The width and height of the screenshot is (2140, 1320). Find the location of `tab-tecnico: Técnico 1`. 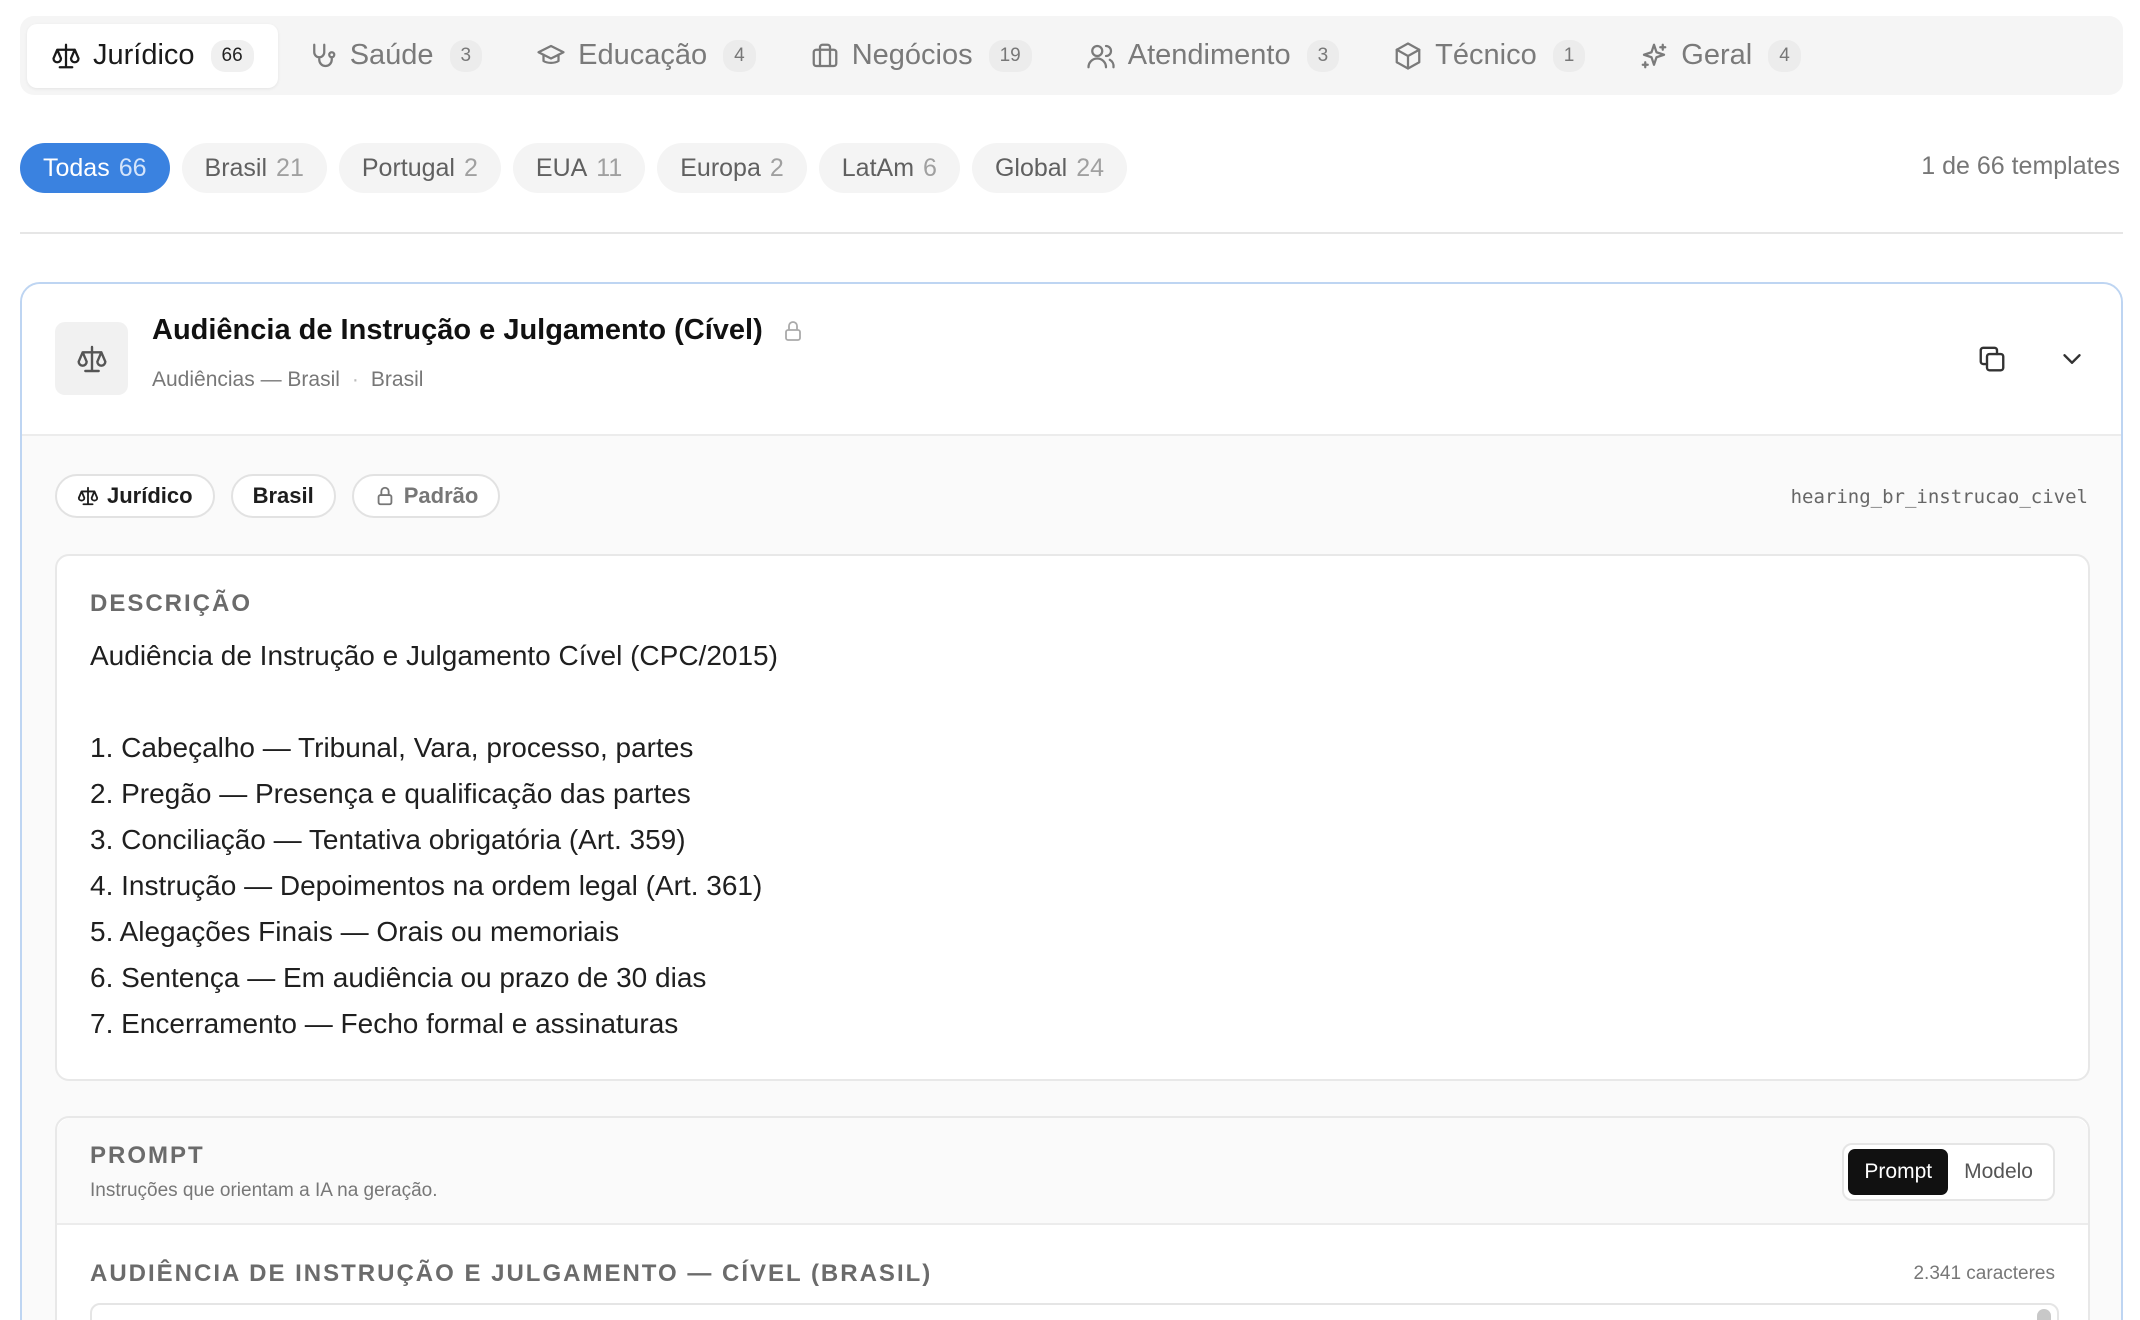

tab-tecnico: Técnico 1 is located at coordinates (1489, 56).